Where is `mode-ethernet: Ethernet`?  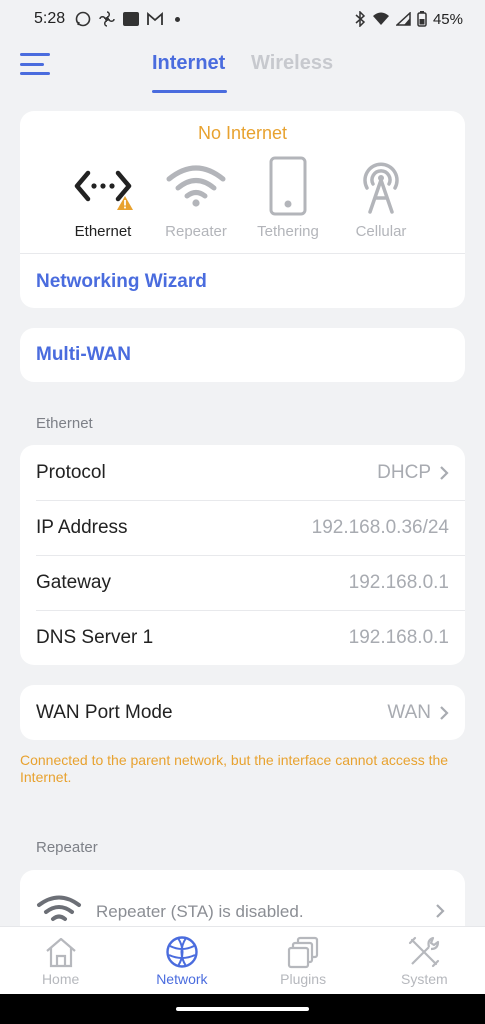 mode-ethernet: Ethernet is located at coordinates (103, 197).